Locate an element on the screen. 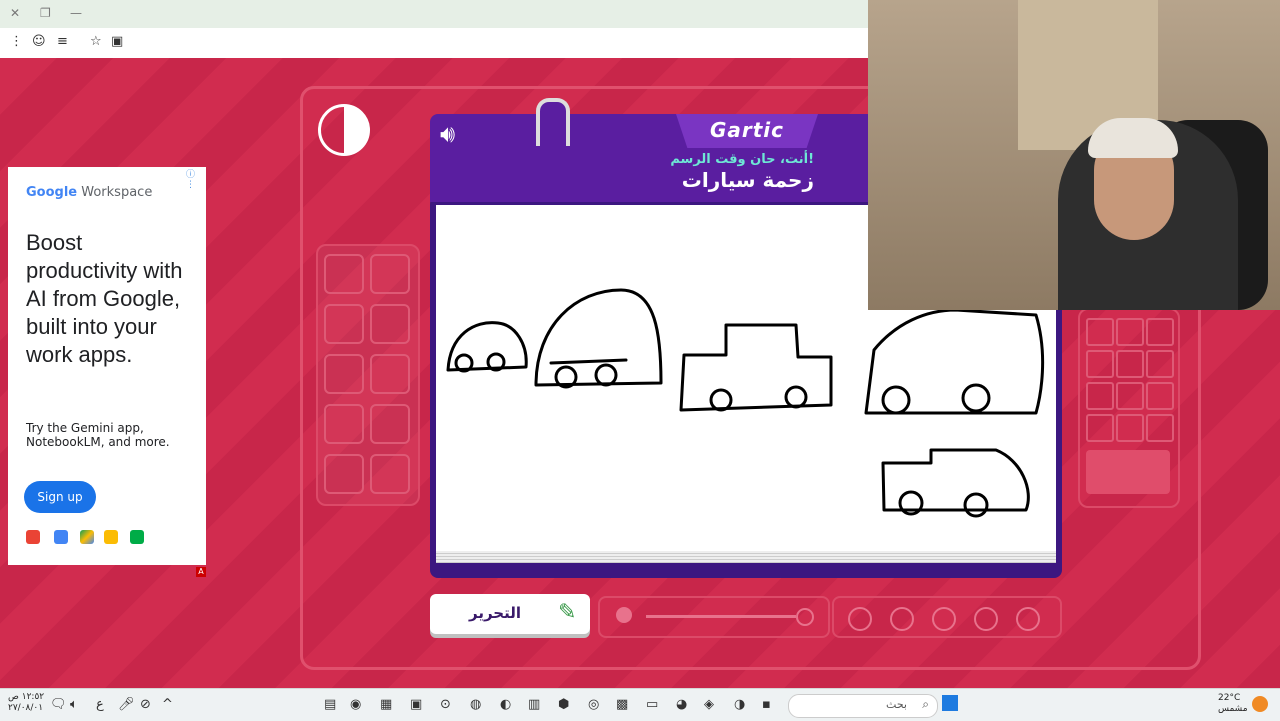 The image size is (1280, 721). taskbar-search: بحث ⌕ is located at coordinates (863, 706).